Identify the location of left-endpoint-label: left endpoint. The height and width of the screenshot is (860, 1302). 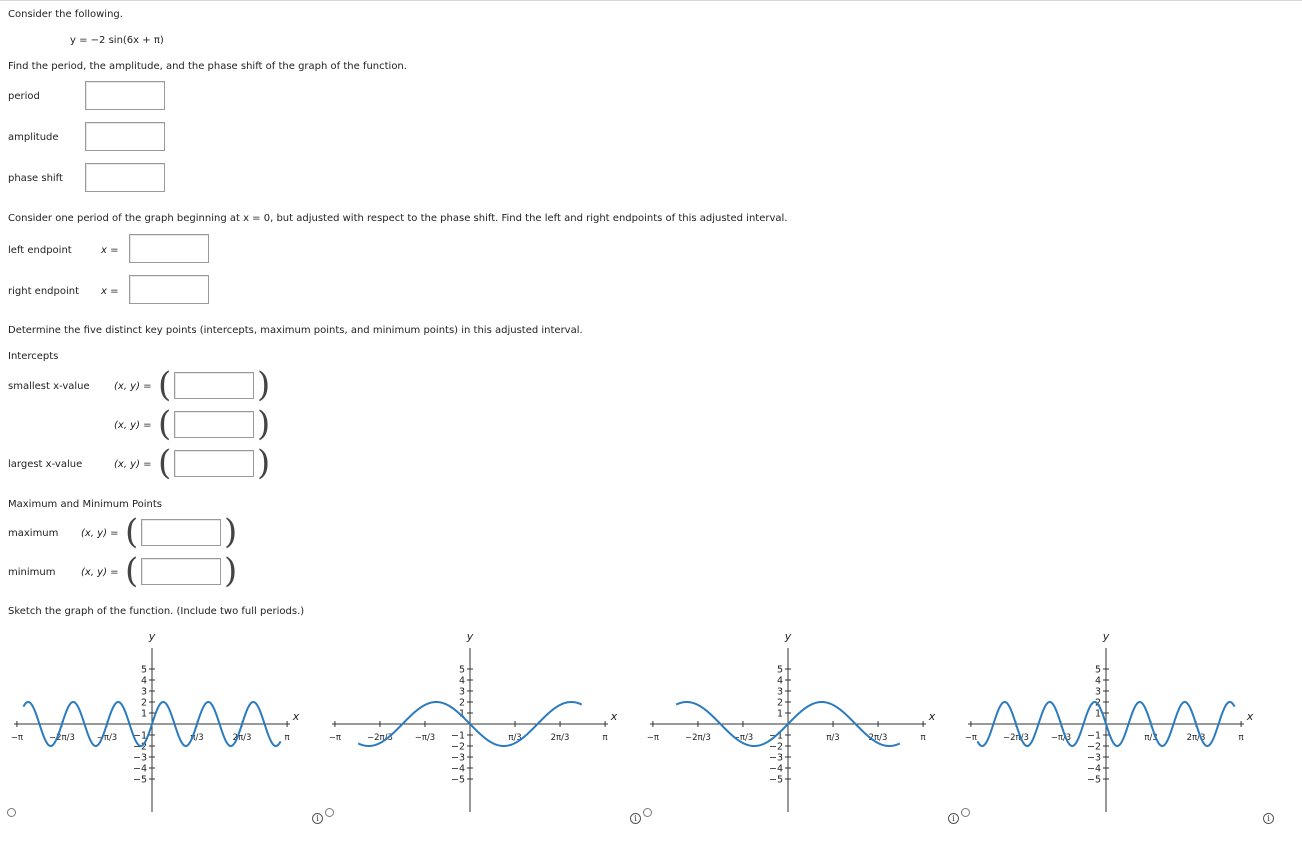
(40, 250).